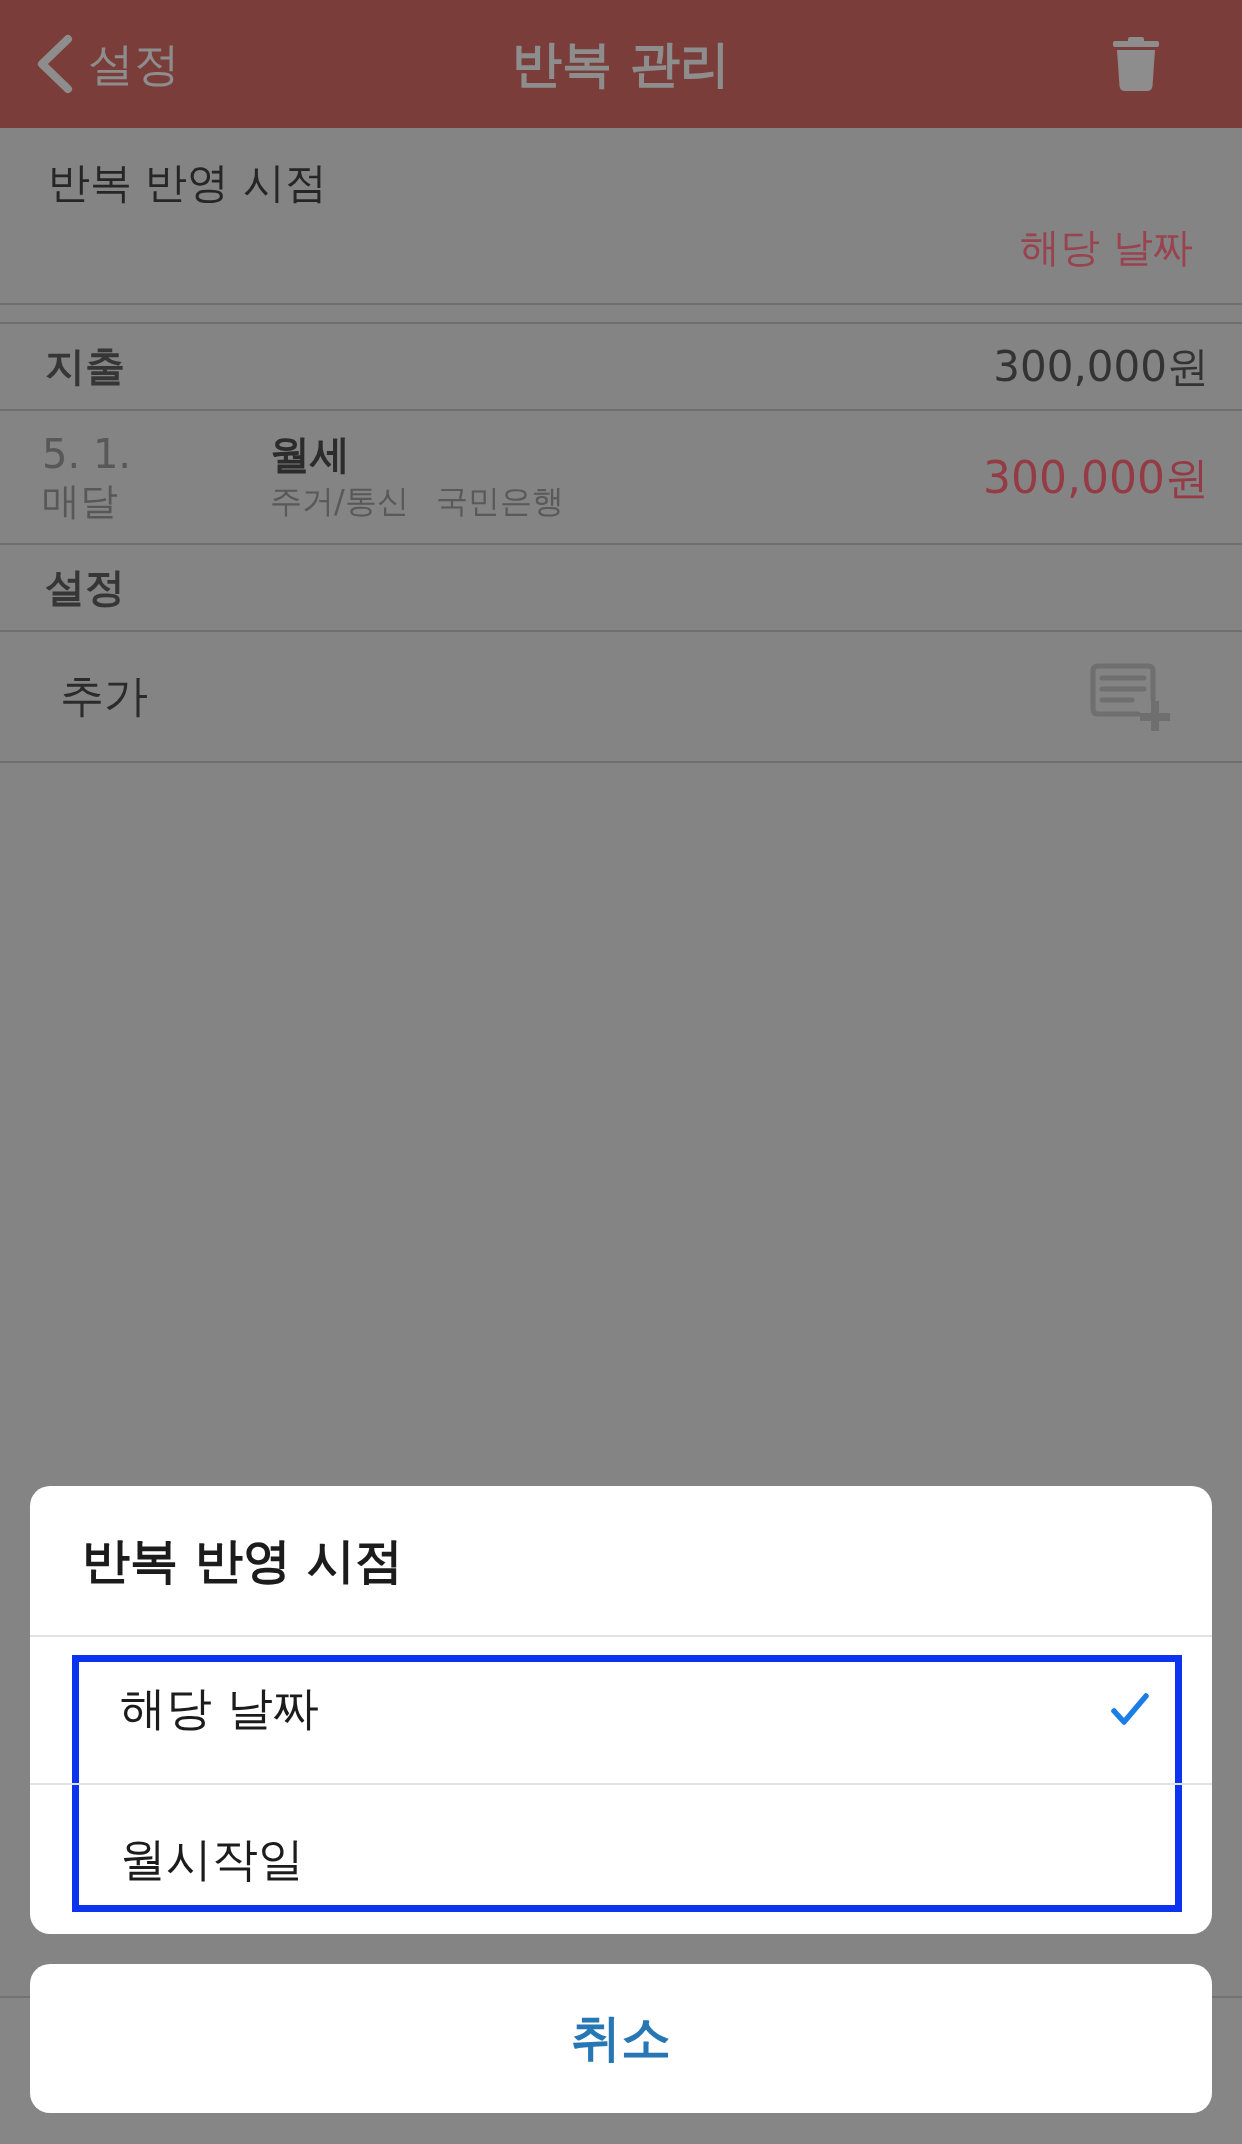 The height and width of the screenshot is (2144, 1242). I want to click on sheet-title: 반복 반영 시점, so click(243, 1560).